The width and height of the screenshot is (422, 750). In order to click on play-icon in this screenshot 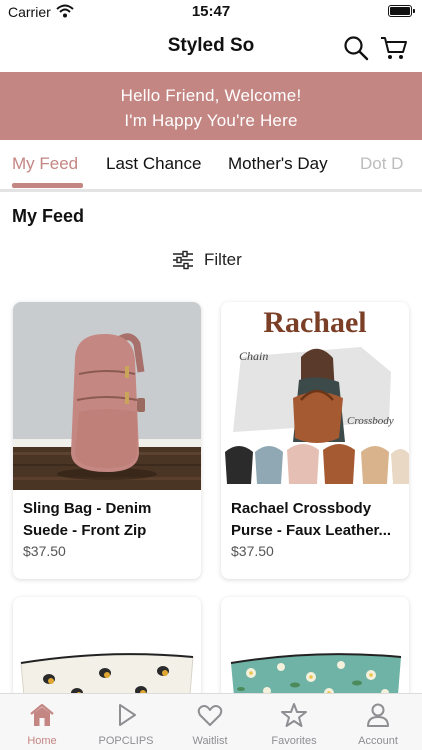, I will do `click(127, 715)`.